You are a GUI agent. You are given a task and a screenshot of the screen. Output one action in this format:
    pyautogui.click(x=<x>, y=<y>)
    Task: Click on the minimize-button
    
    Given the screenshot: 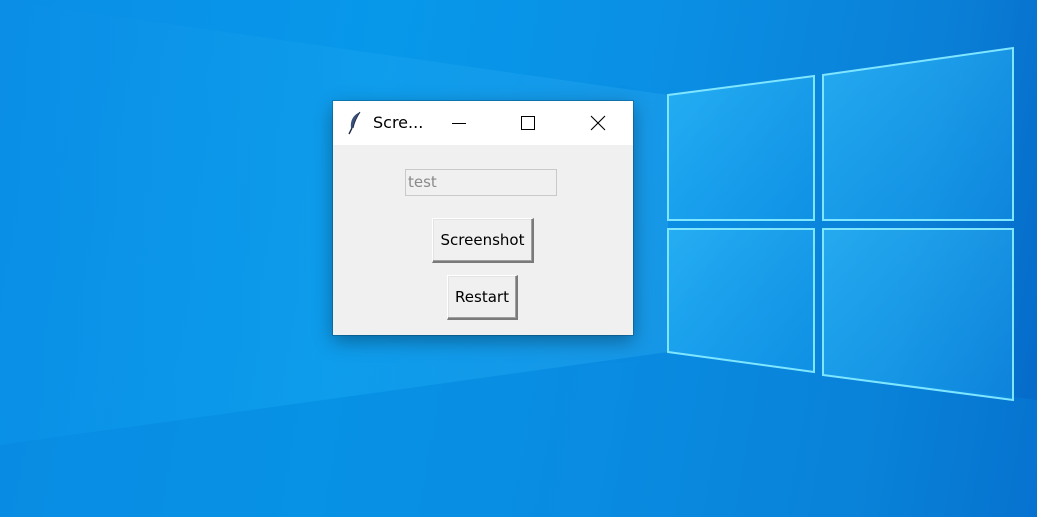 What is the action you would take?
    pyautogui.click(x=459, y=123)
    